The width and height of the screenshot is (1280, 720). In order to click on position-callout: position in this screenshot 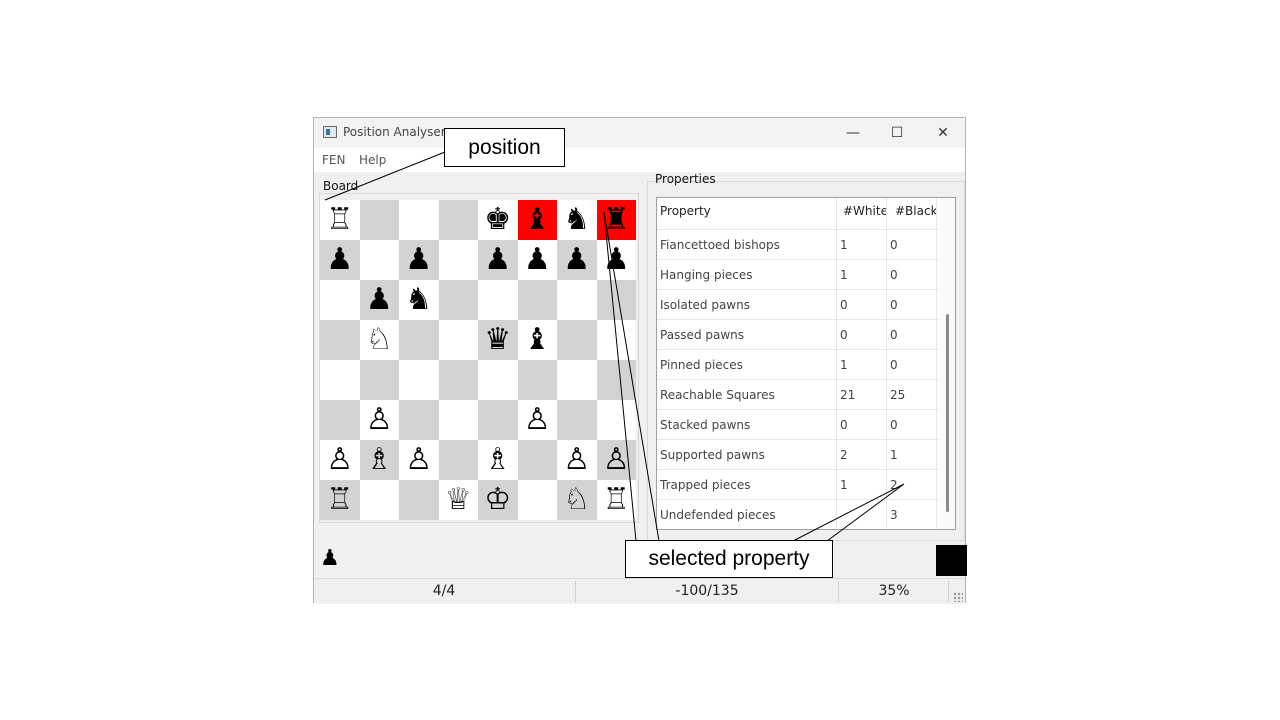, I will do `click(504, 147)`.